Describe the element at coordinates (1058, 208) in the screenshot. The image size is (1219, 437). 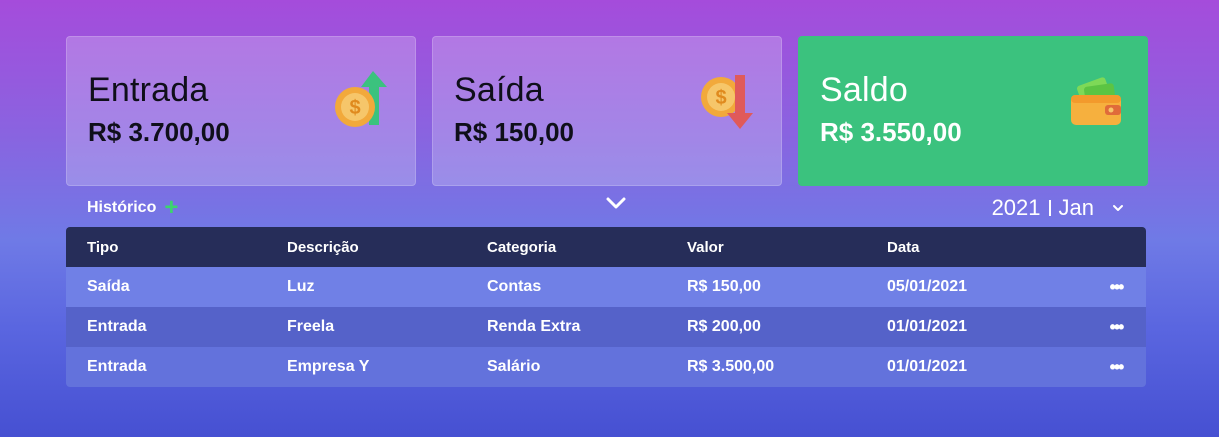
I see `period-selector: 2021 Jan` at that location.